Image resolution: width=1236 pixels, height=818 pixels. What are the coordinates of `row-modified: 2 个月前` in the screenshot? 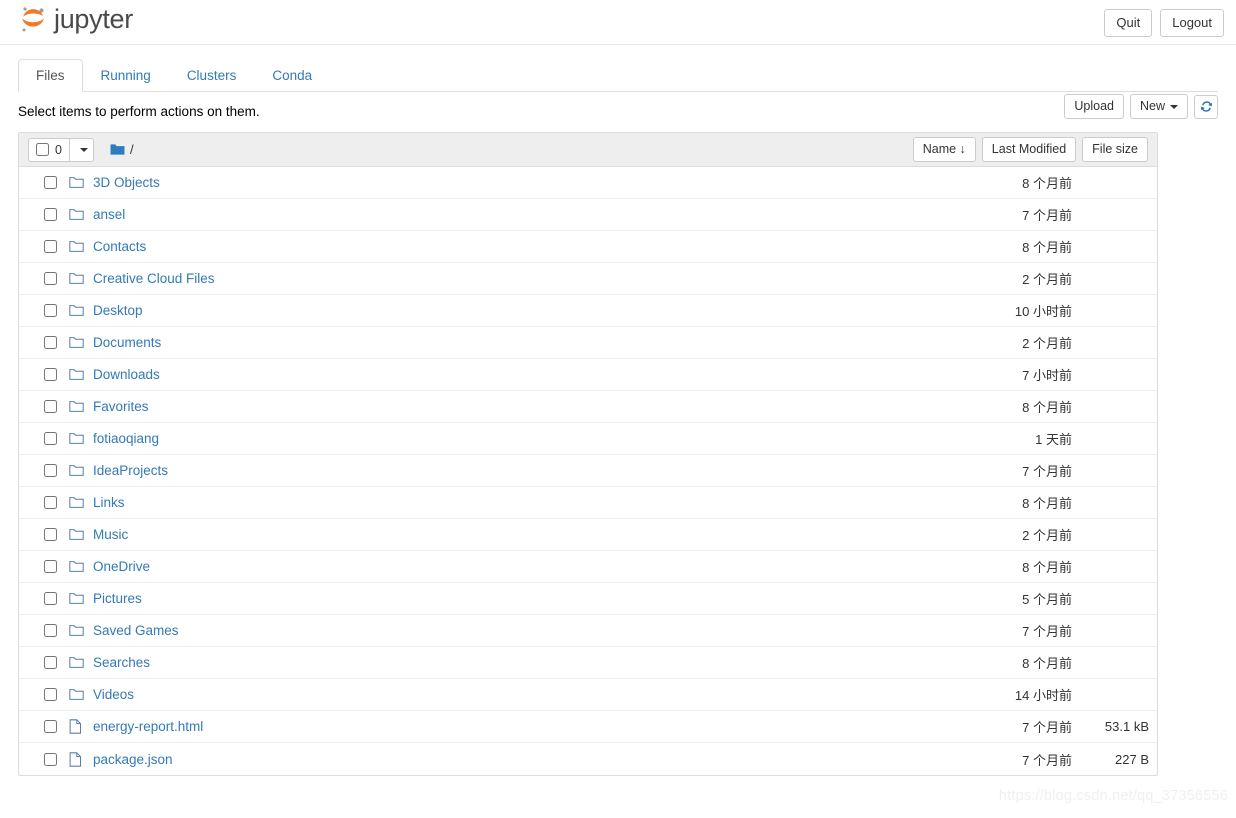 It's located at (1047, 343).